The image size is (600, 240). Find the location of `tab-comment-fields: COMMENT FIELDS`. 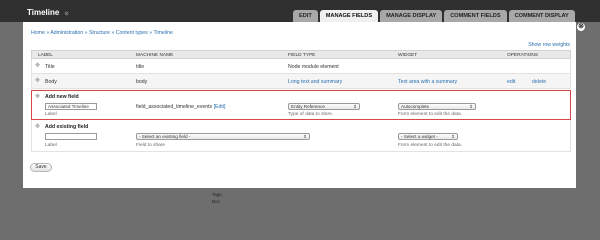

tab-comment-fields: COMMENT FIELDS is located at coordinates (475, 16).